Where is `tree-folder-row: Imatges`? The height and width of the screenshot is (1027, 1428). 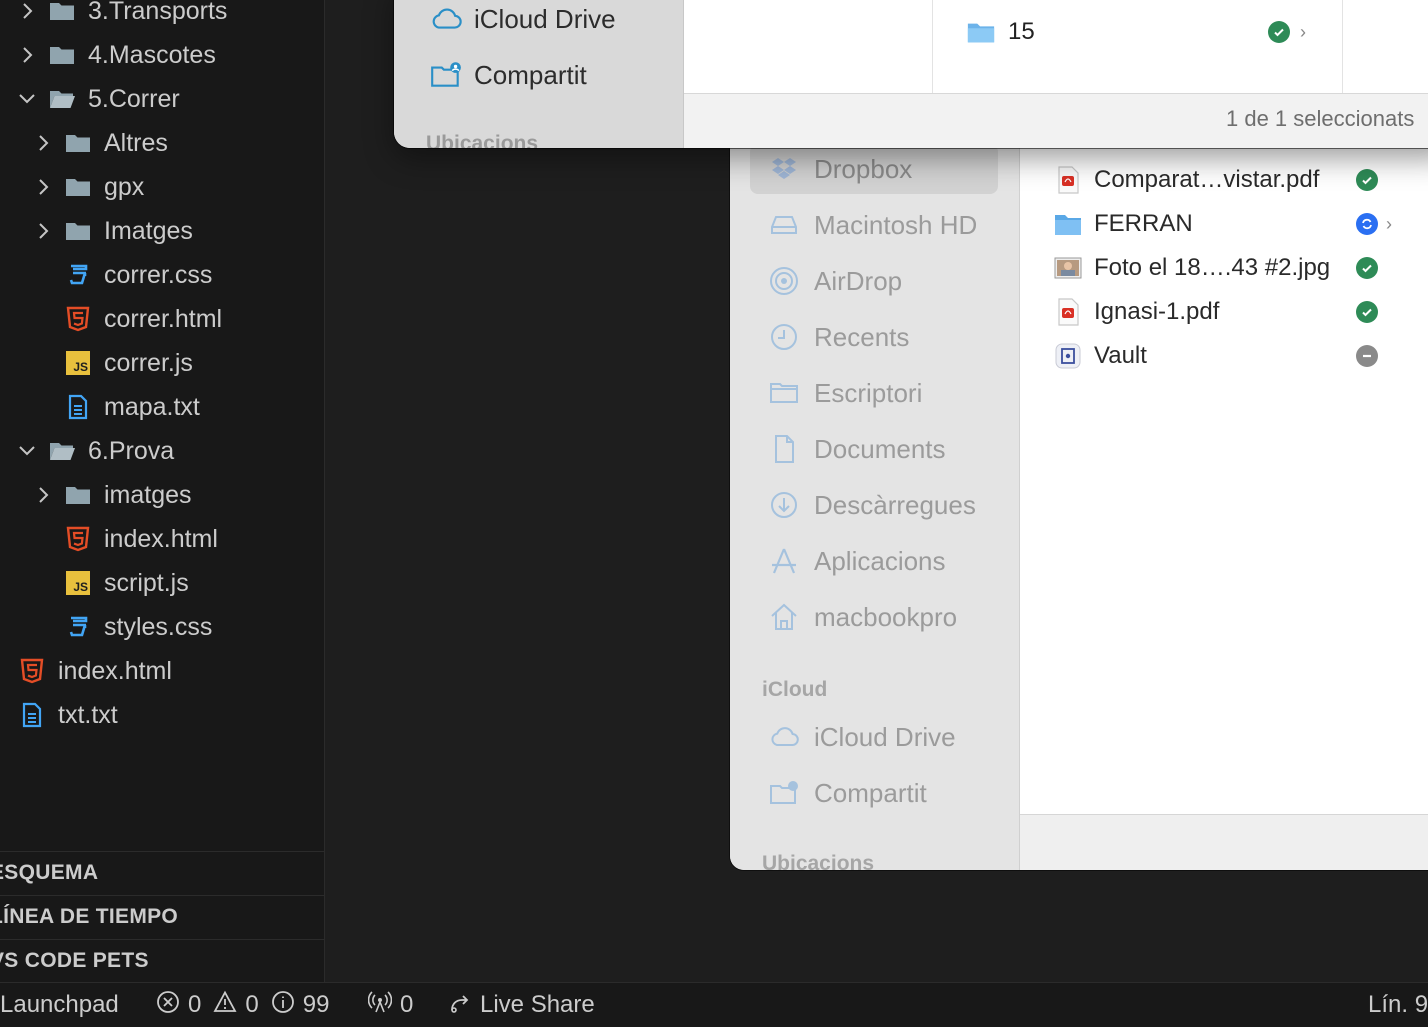
tree-folder-row: Imatges is located at coordinates (162, 231).